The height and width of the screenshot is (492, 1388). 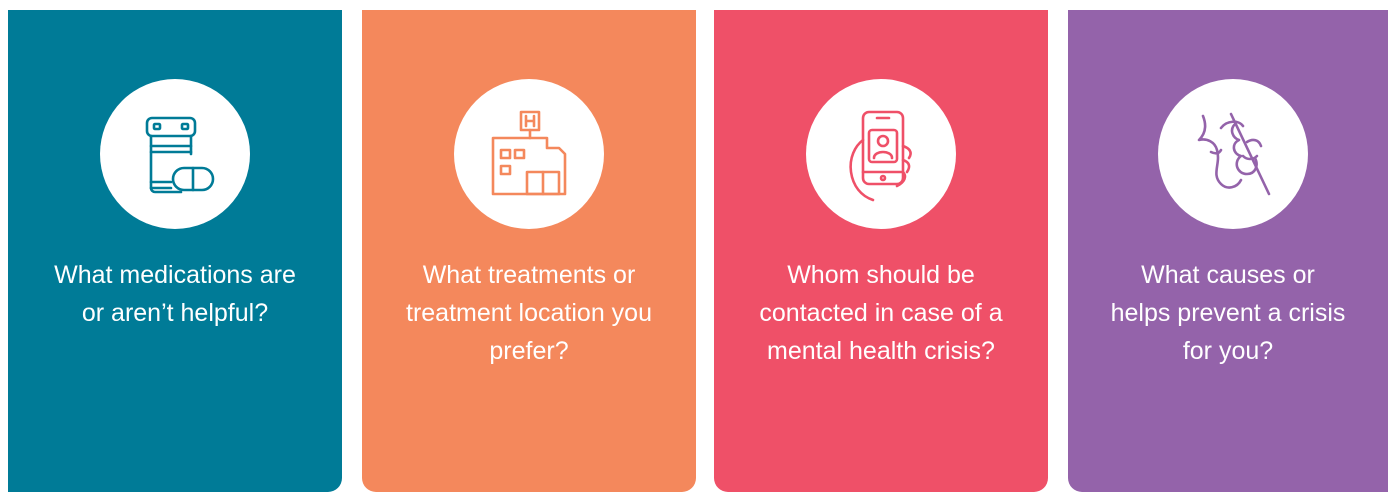 What do you see at coordinates (175, 294) in the screenshot?
I see `question-text: What medications are or aren’t helpful?` at bounding box center [175, 294].